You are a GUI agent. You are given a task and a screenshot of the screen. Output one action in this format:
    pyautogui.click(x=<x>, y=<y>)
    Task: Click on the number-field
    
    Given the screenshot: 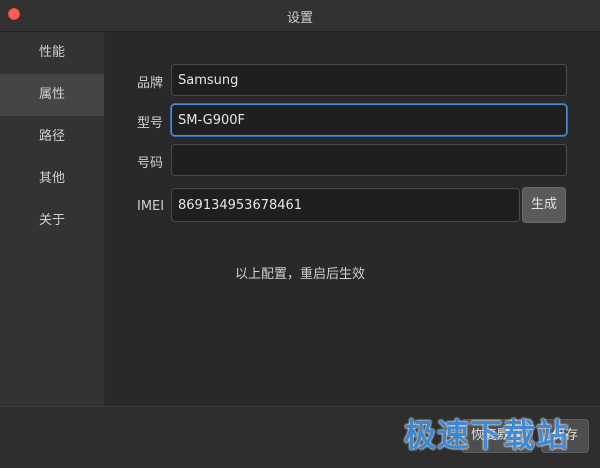 What is the action you would take?
    pyautogui.click(x=369, y=160)
    